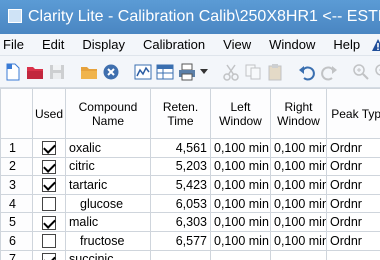  What do you see at coordinates (111, 72) in the screenshot?
I see `close-circle-icon` at bounding box center [111, 72].